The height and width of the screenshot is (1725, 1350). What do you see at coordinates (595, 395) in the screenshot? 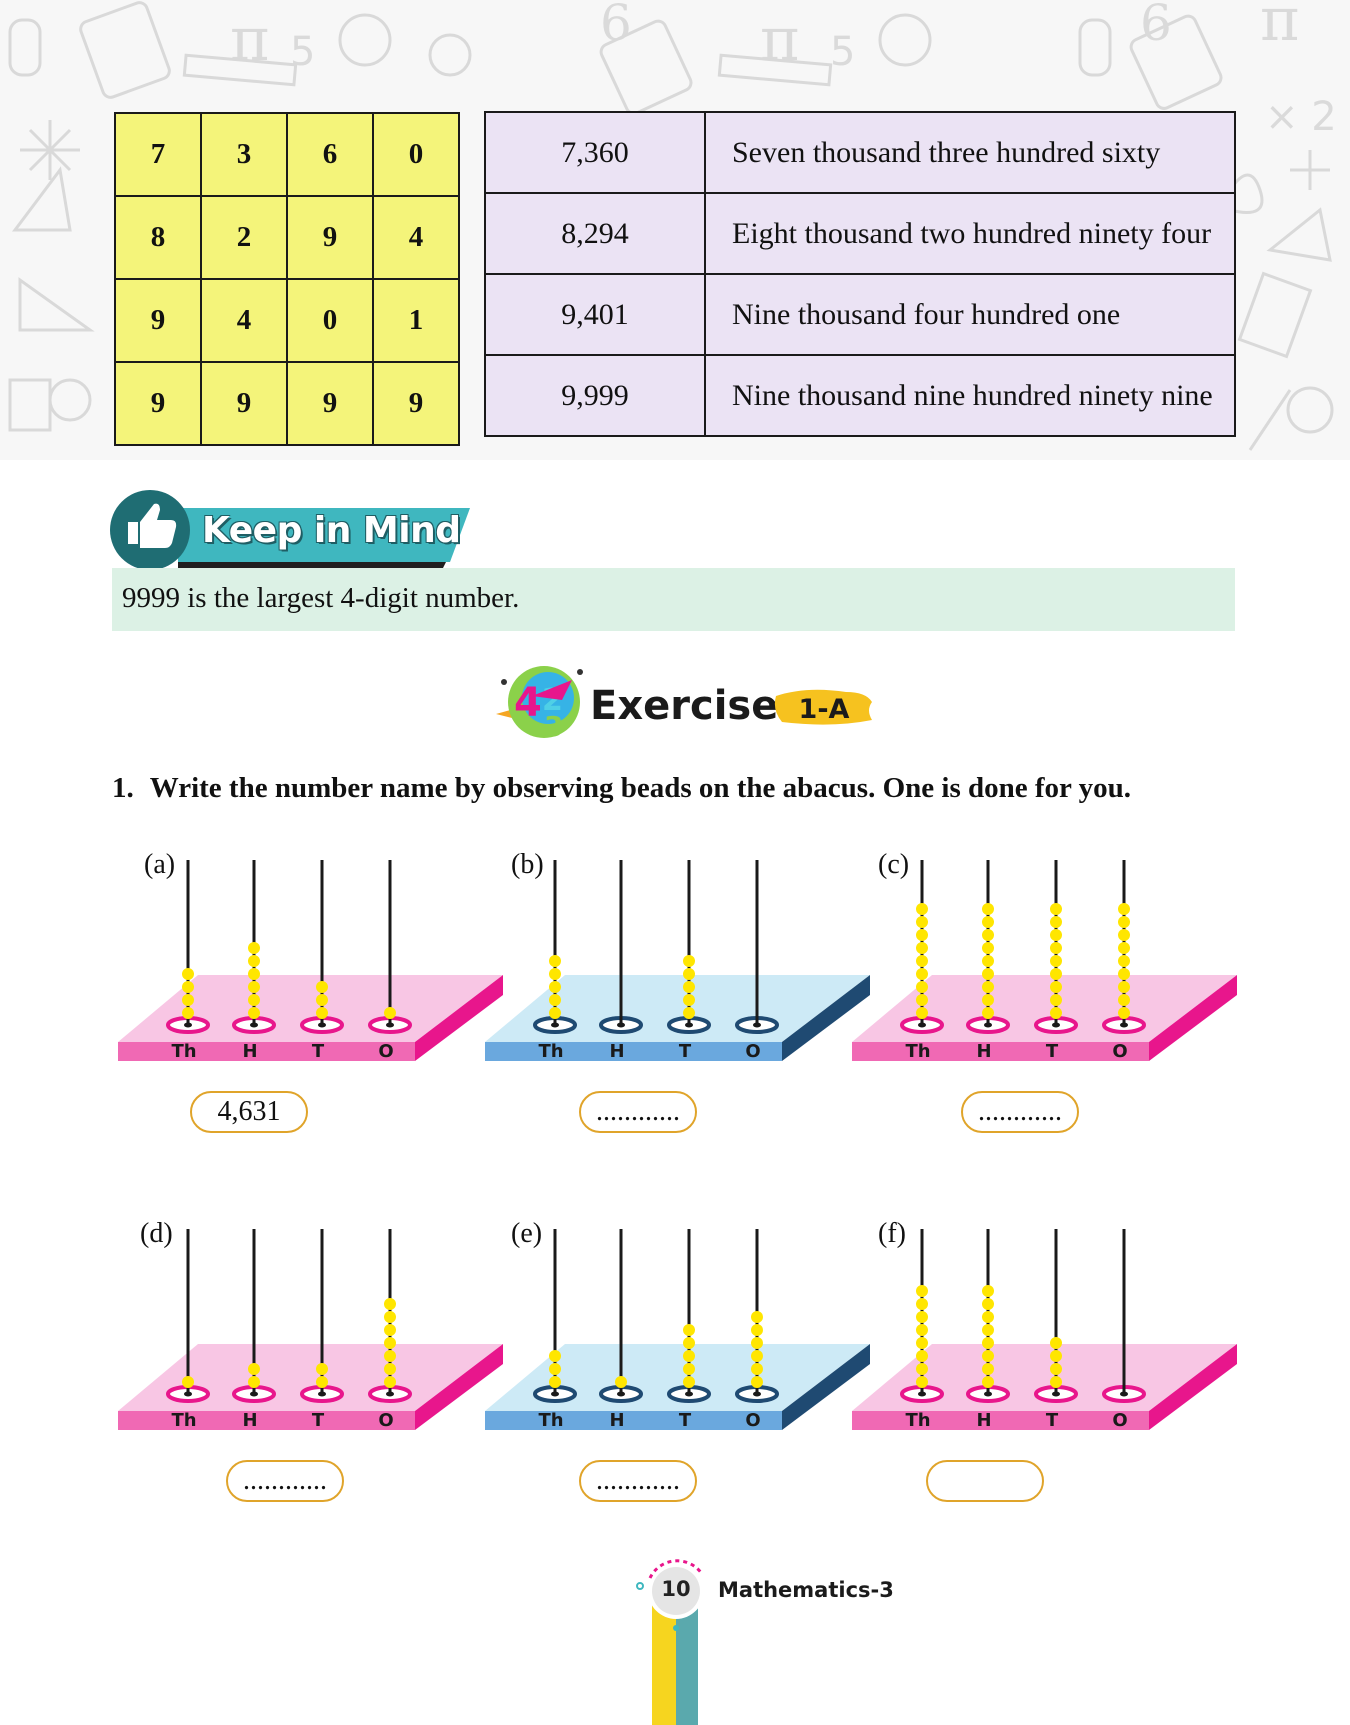
I see `number-cell: 9,999` at bounding box center [595, 395].